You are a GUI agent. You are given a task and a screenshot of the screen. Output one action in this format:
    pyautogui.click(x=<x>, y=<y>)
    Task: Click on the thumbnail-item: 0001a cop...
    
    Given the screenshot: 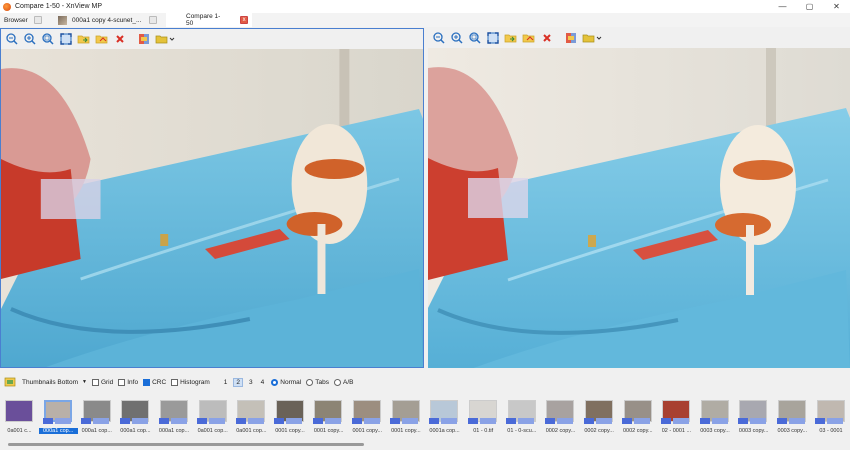 What is the action you would take?
    pyautogui.click(x=444, y=417)
    